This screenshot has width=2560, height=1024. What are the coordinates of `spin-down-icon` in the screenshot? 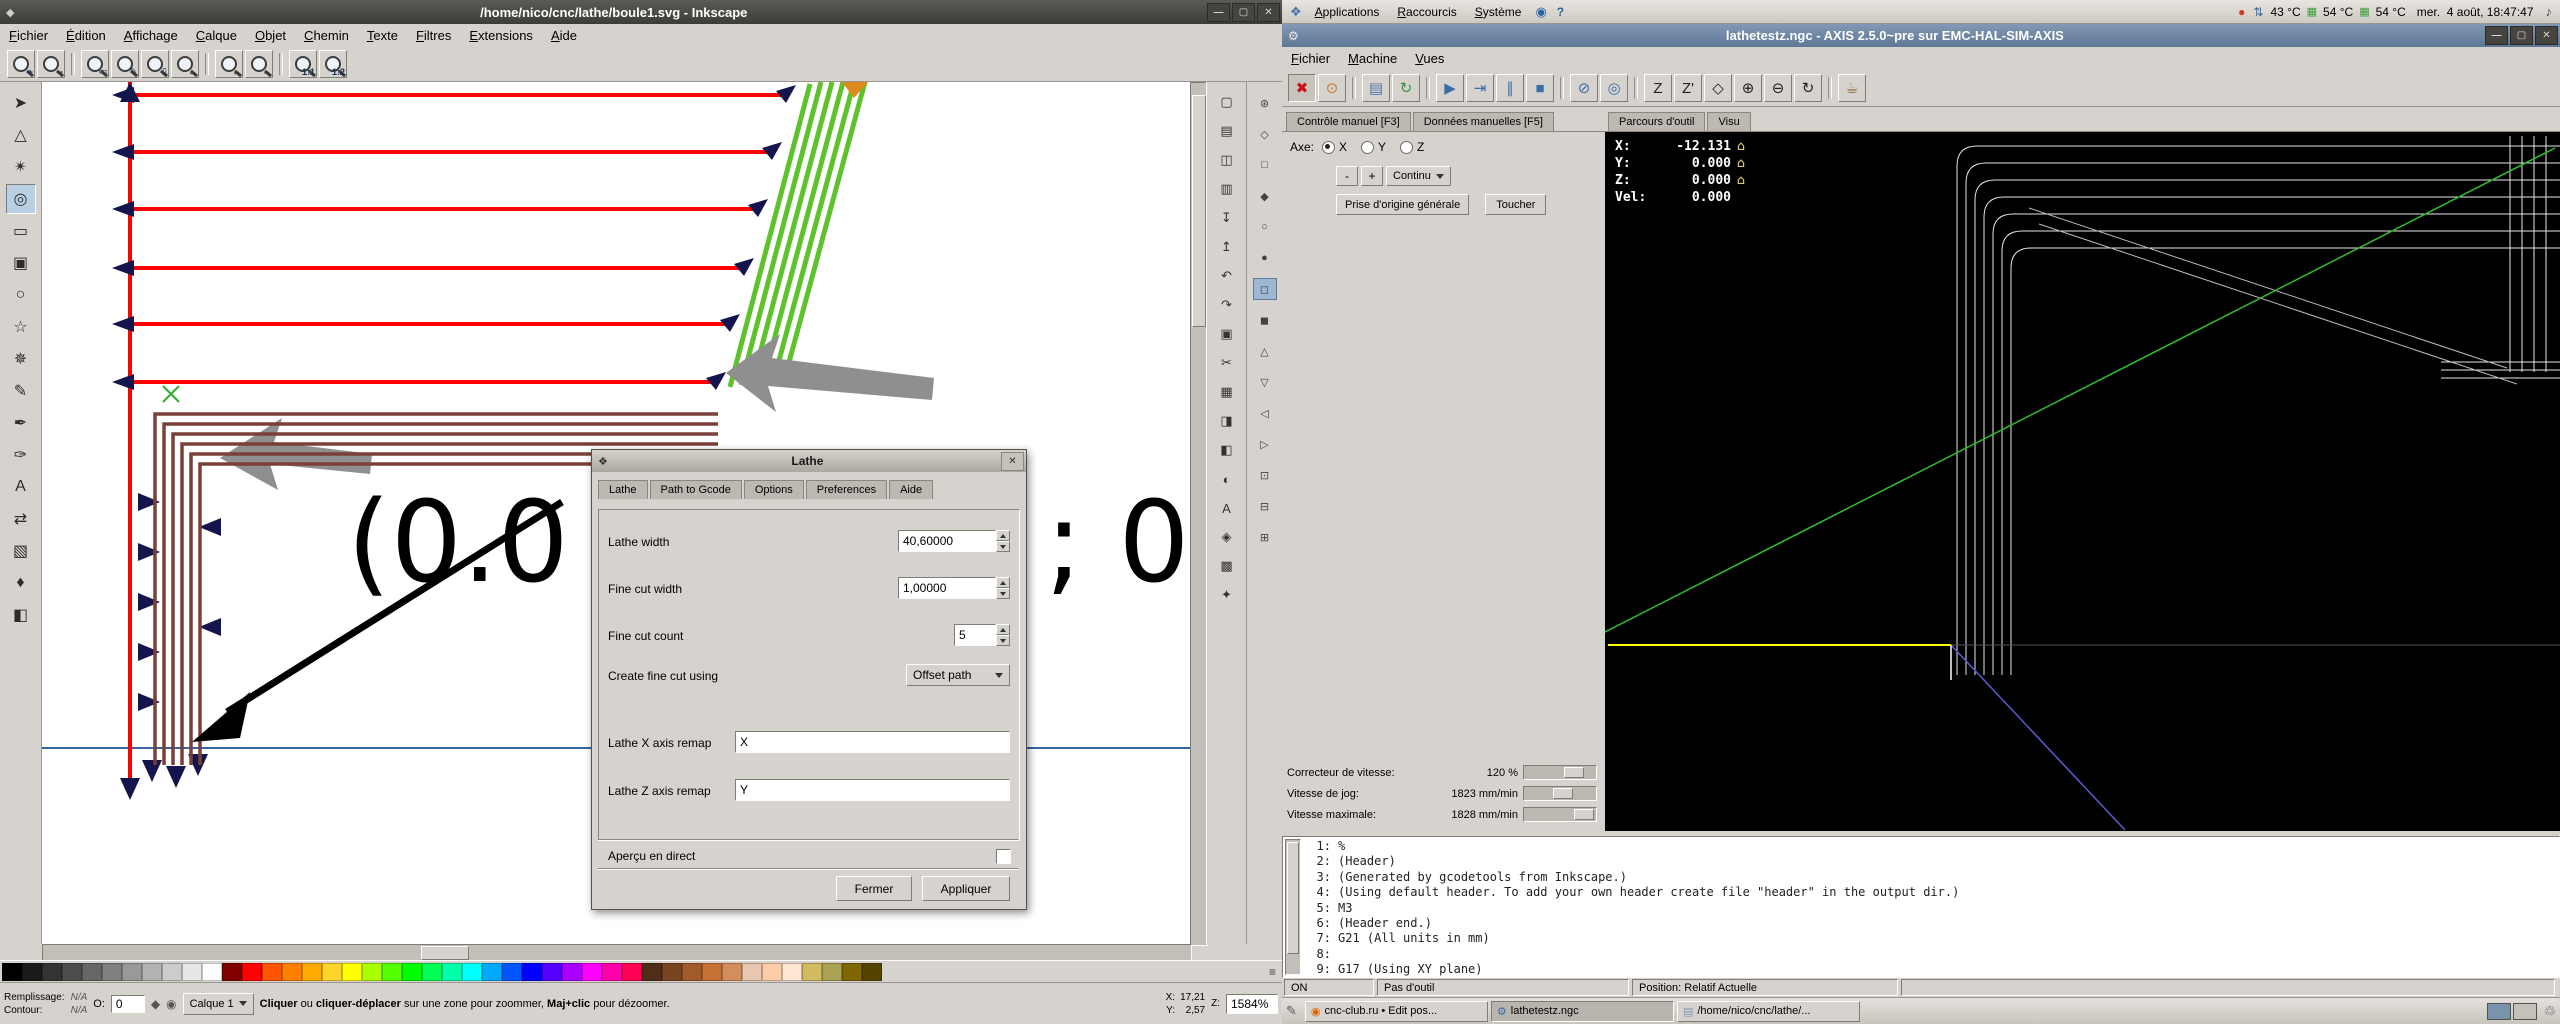 It's located at (1003, 640).